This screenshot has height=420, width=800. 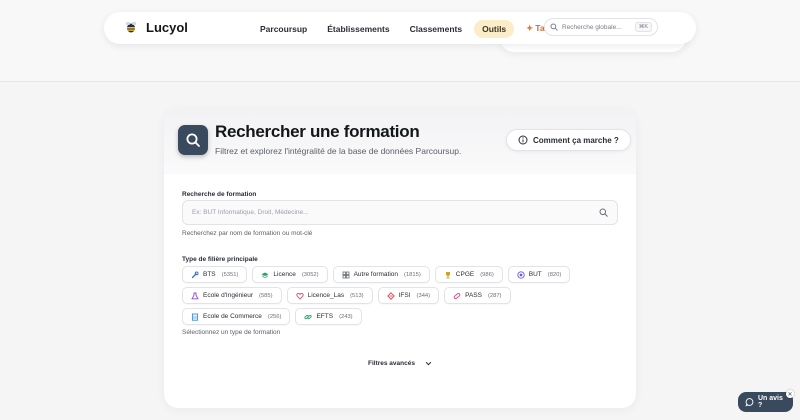 What do you see at coordinates (346, 316) in the screenshot?
I see `filiere-chip-count: (243)` at bounding box center [346, 316].